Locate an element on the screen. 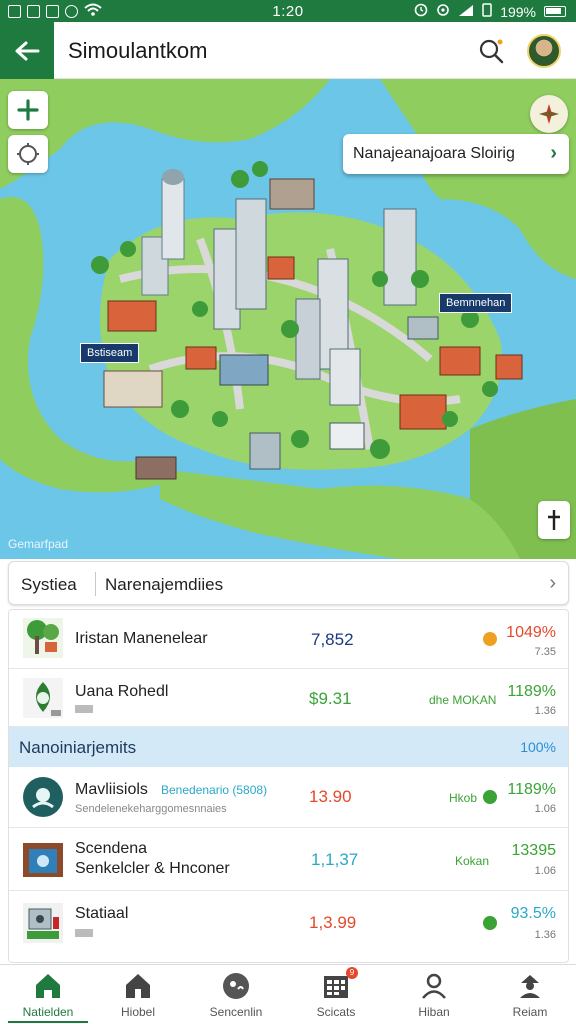  battery-percent: 199% is located at coordinates (518, 11).